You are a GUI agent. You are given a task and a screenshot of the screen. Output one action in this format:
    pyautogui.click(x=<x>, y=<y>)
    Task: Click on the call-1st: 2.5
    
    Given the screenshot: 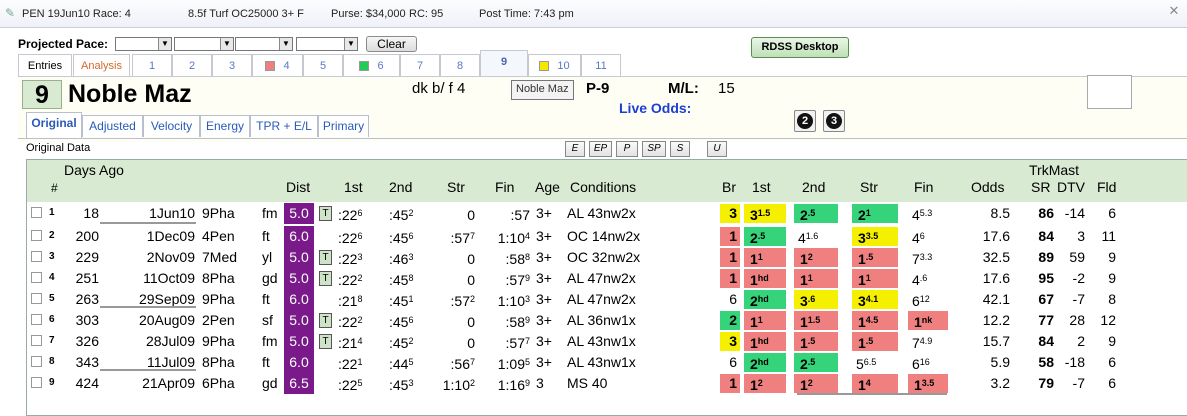 What is the action you would take?
    pyautogui.click(x=765, y=236)
    